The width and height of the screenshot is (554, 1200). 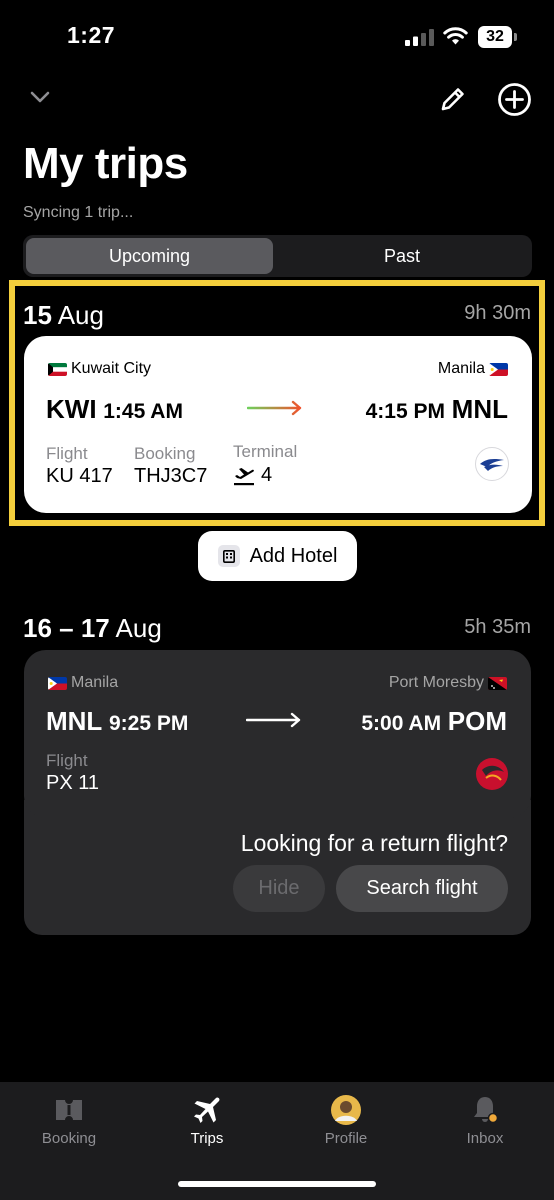 I want to click on departure-time: 9:25 PM, so click(x=149, y=723).